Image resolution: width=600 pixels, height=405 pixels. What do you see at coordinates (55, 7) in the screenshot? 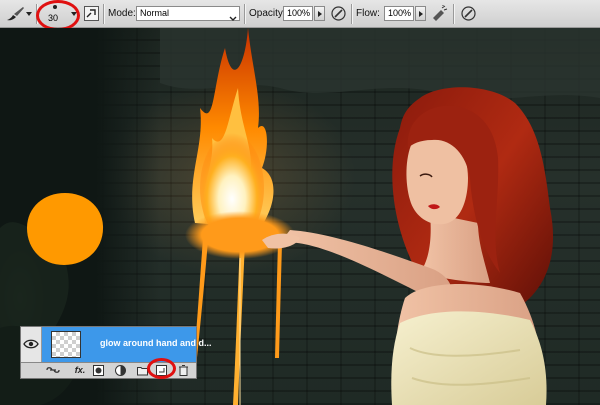
I see `brush-tip-dot-icon` at bounding box center [55, 7].